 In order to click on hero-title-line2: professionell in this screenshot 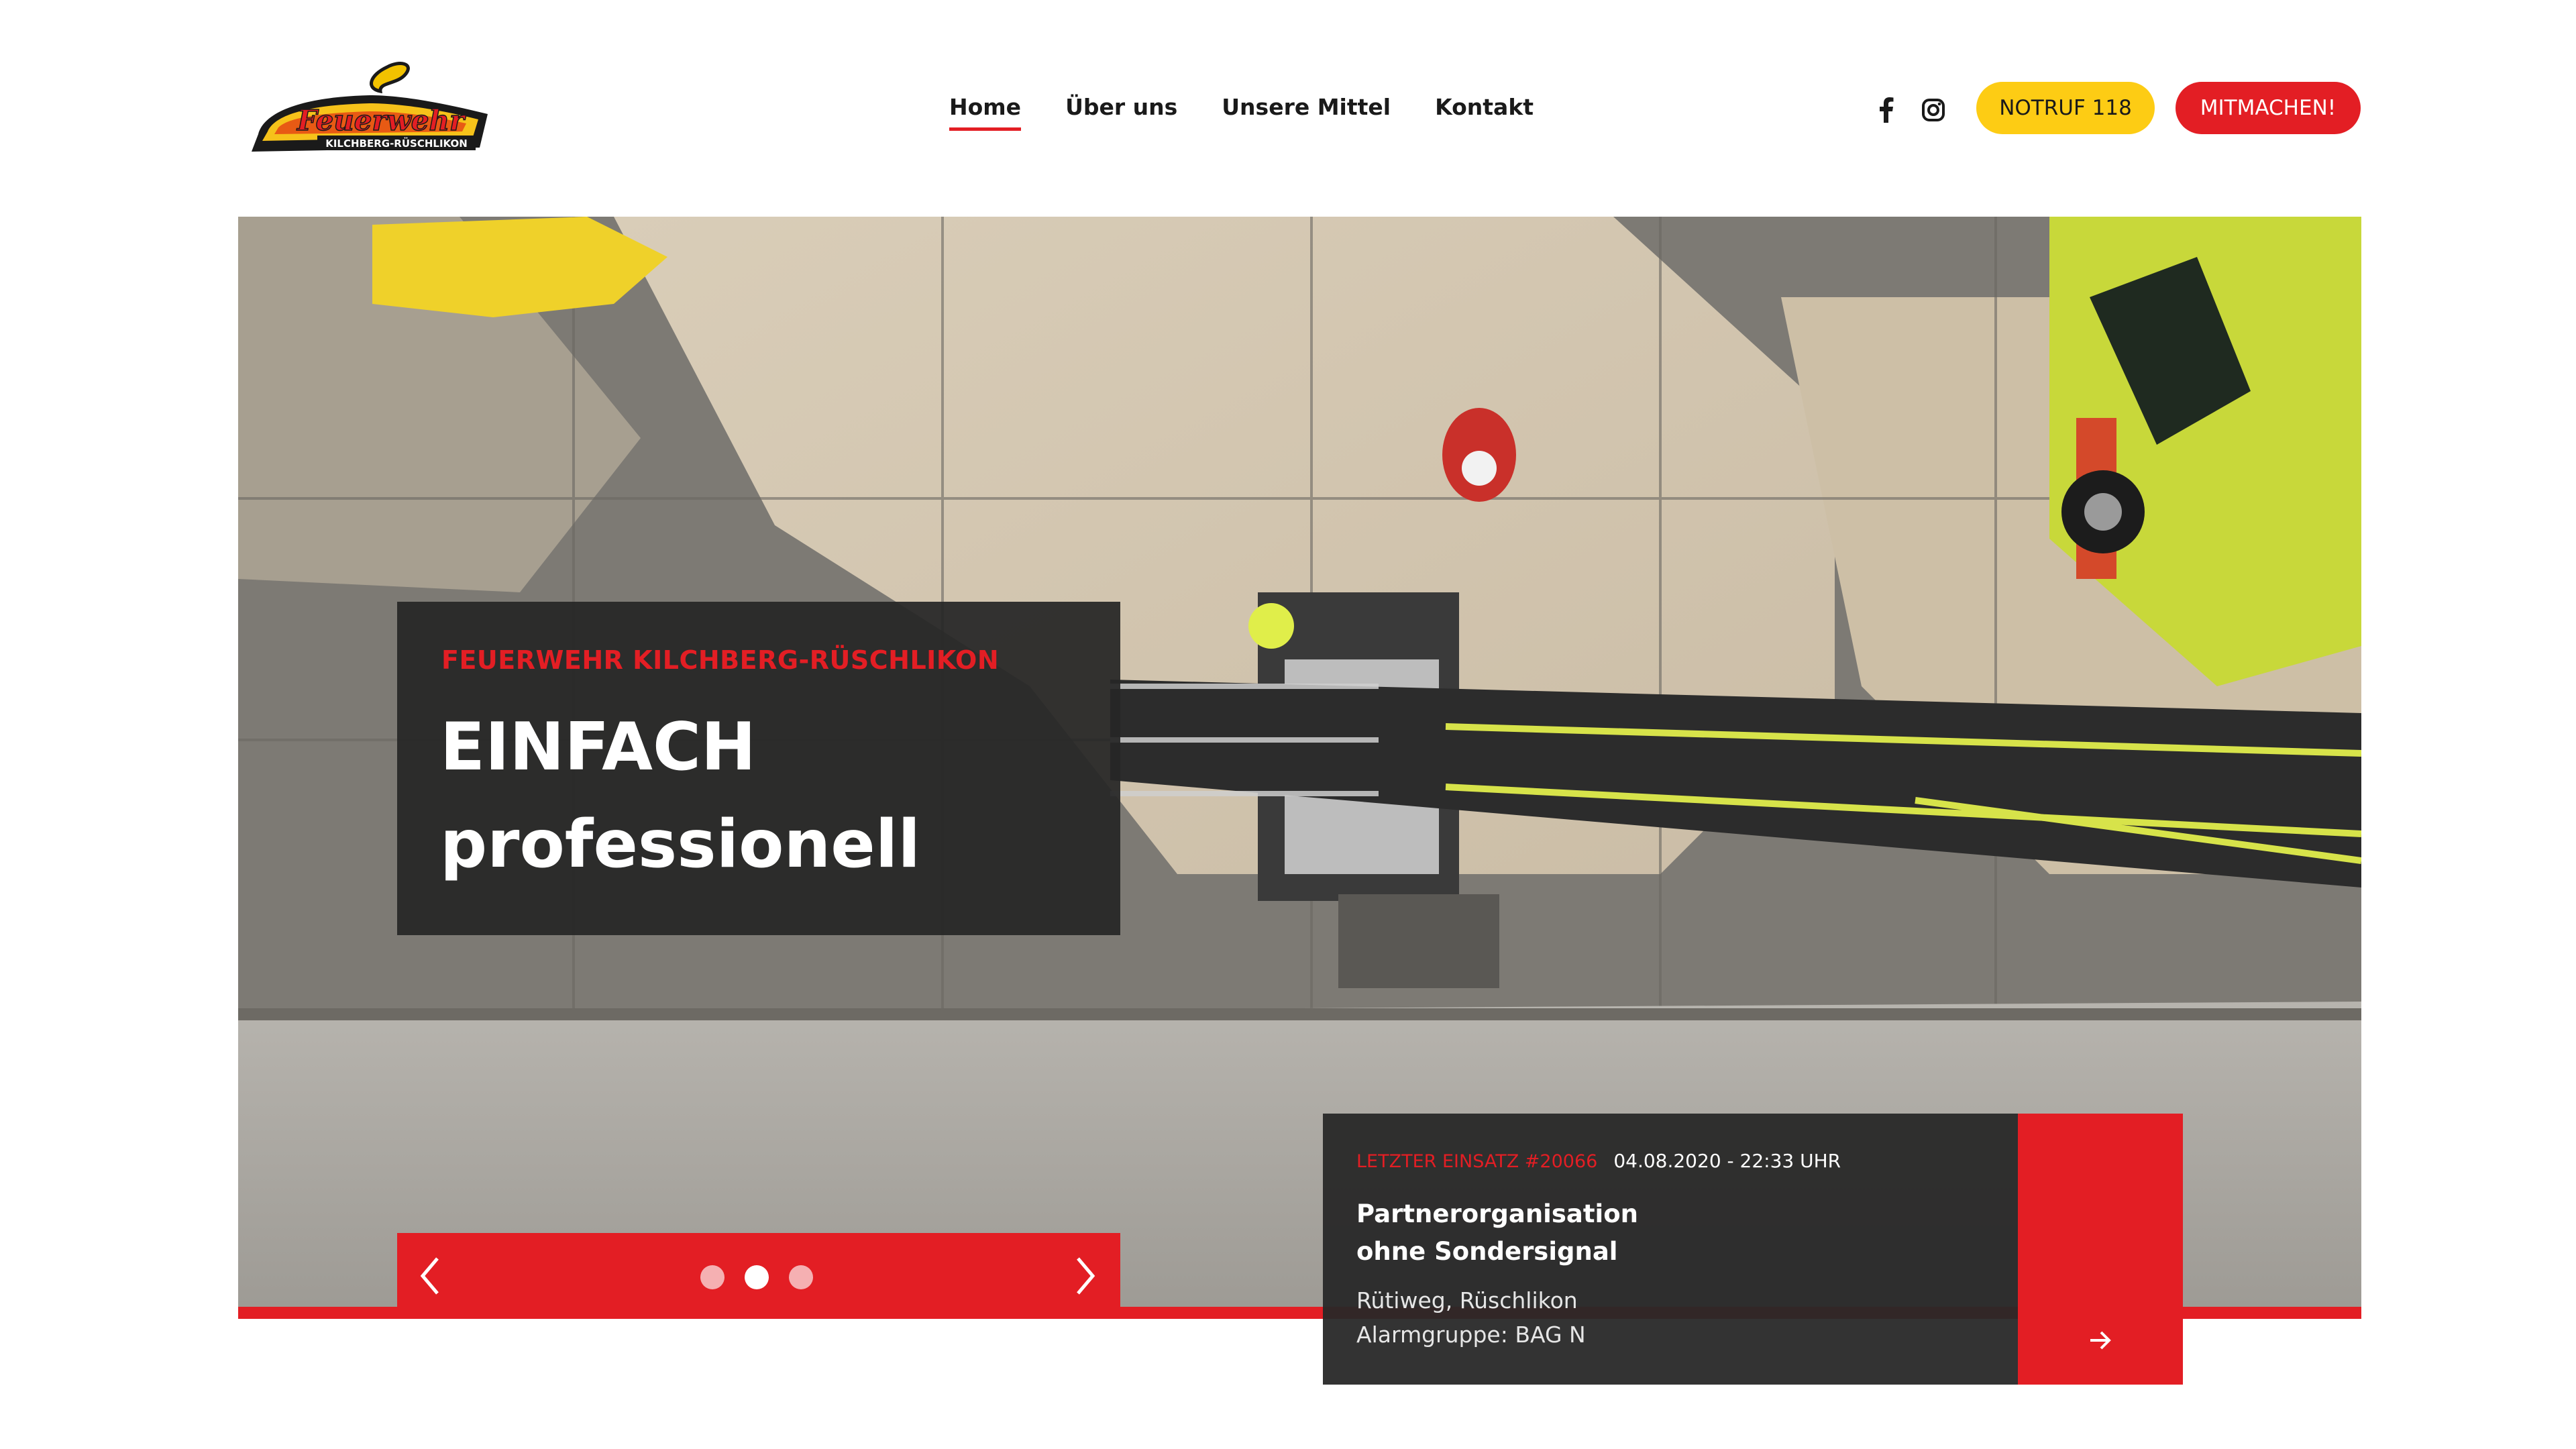, I will do `click(680, 844)`.